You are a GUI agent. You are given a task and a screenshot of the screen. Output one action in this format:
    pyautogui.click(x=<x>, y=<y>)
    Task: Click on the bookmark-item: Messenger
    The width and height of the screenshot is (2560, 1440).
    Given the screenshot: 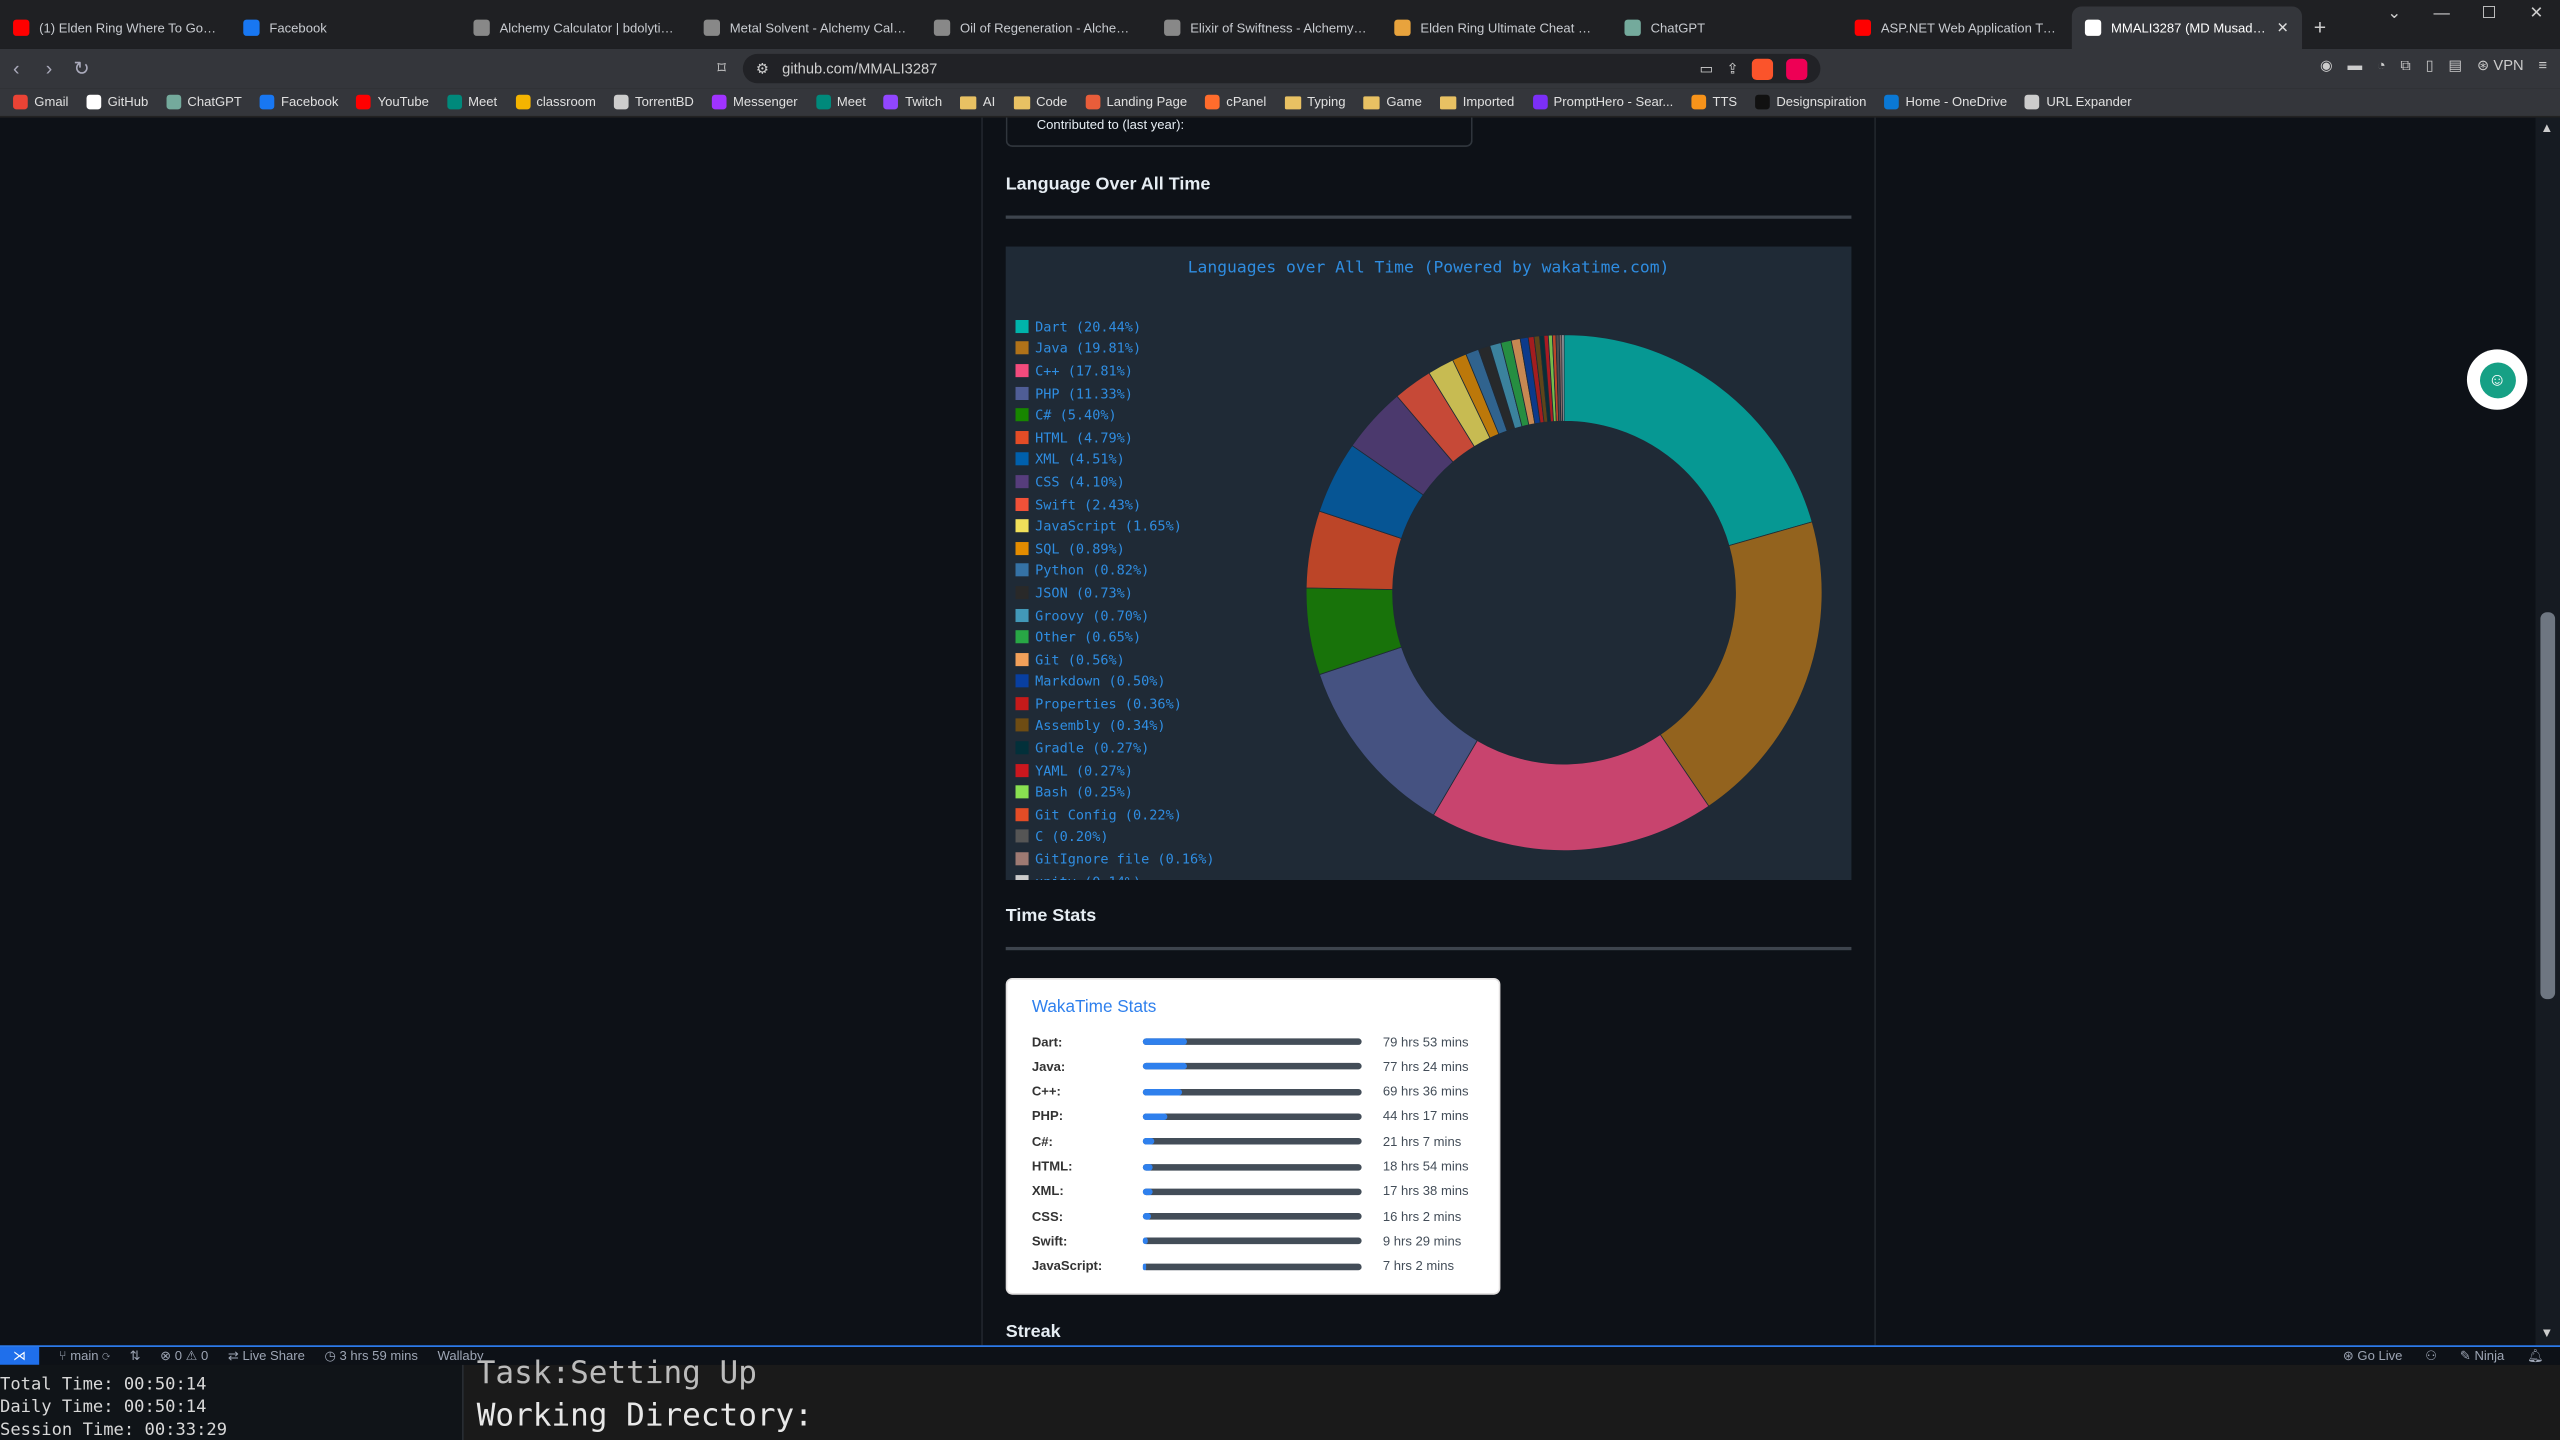 What is the action you would take?
    pyautogui.click(x=754, y=102)
    